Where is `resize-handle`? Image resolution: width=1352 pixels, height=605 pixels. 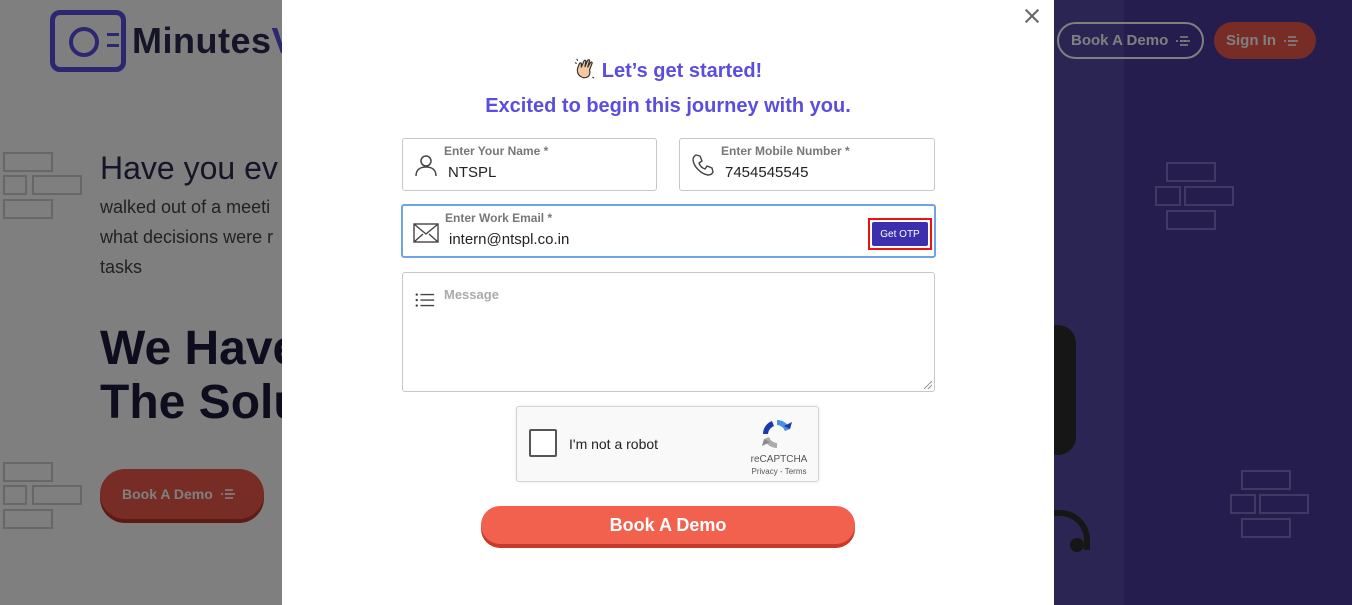 resize-handle is located at coordinates (928, 385).